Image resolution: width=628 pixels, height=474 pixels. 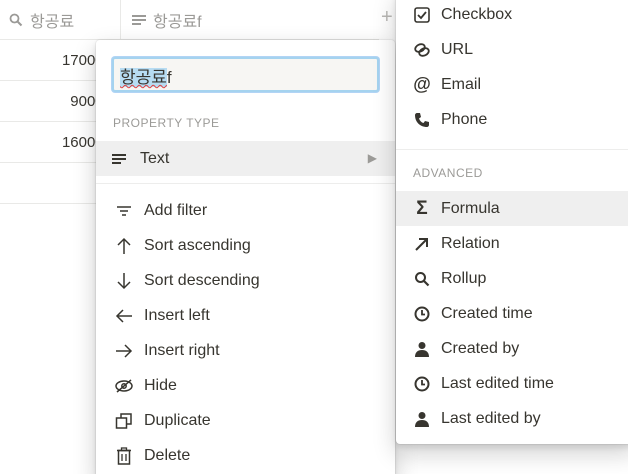 What do you see at coordinates (177, 315) in the screenshot?
I see `menu-item-label: Insert left` at bounding box center [177, 315].